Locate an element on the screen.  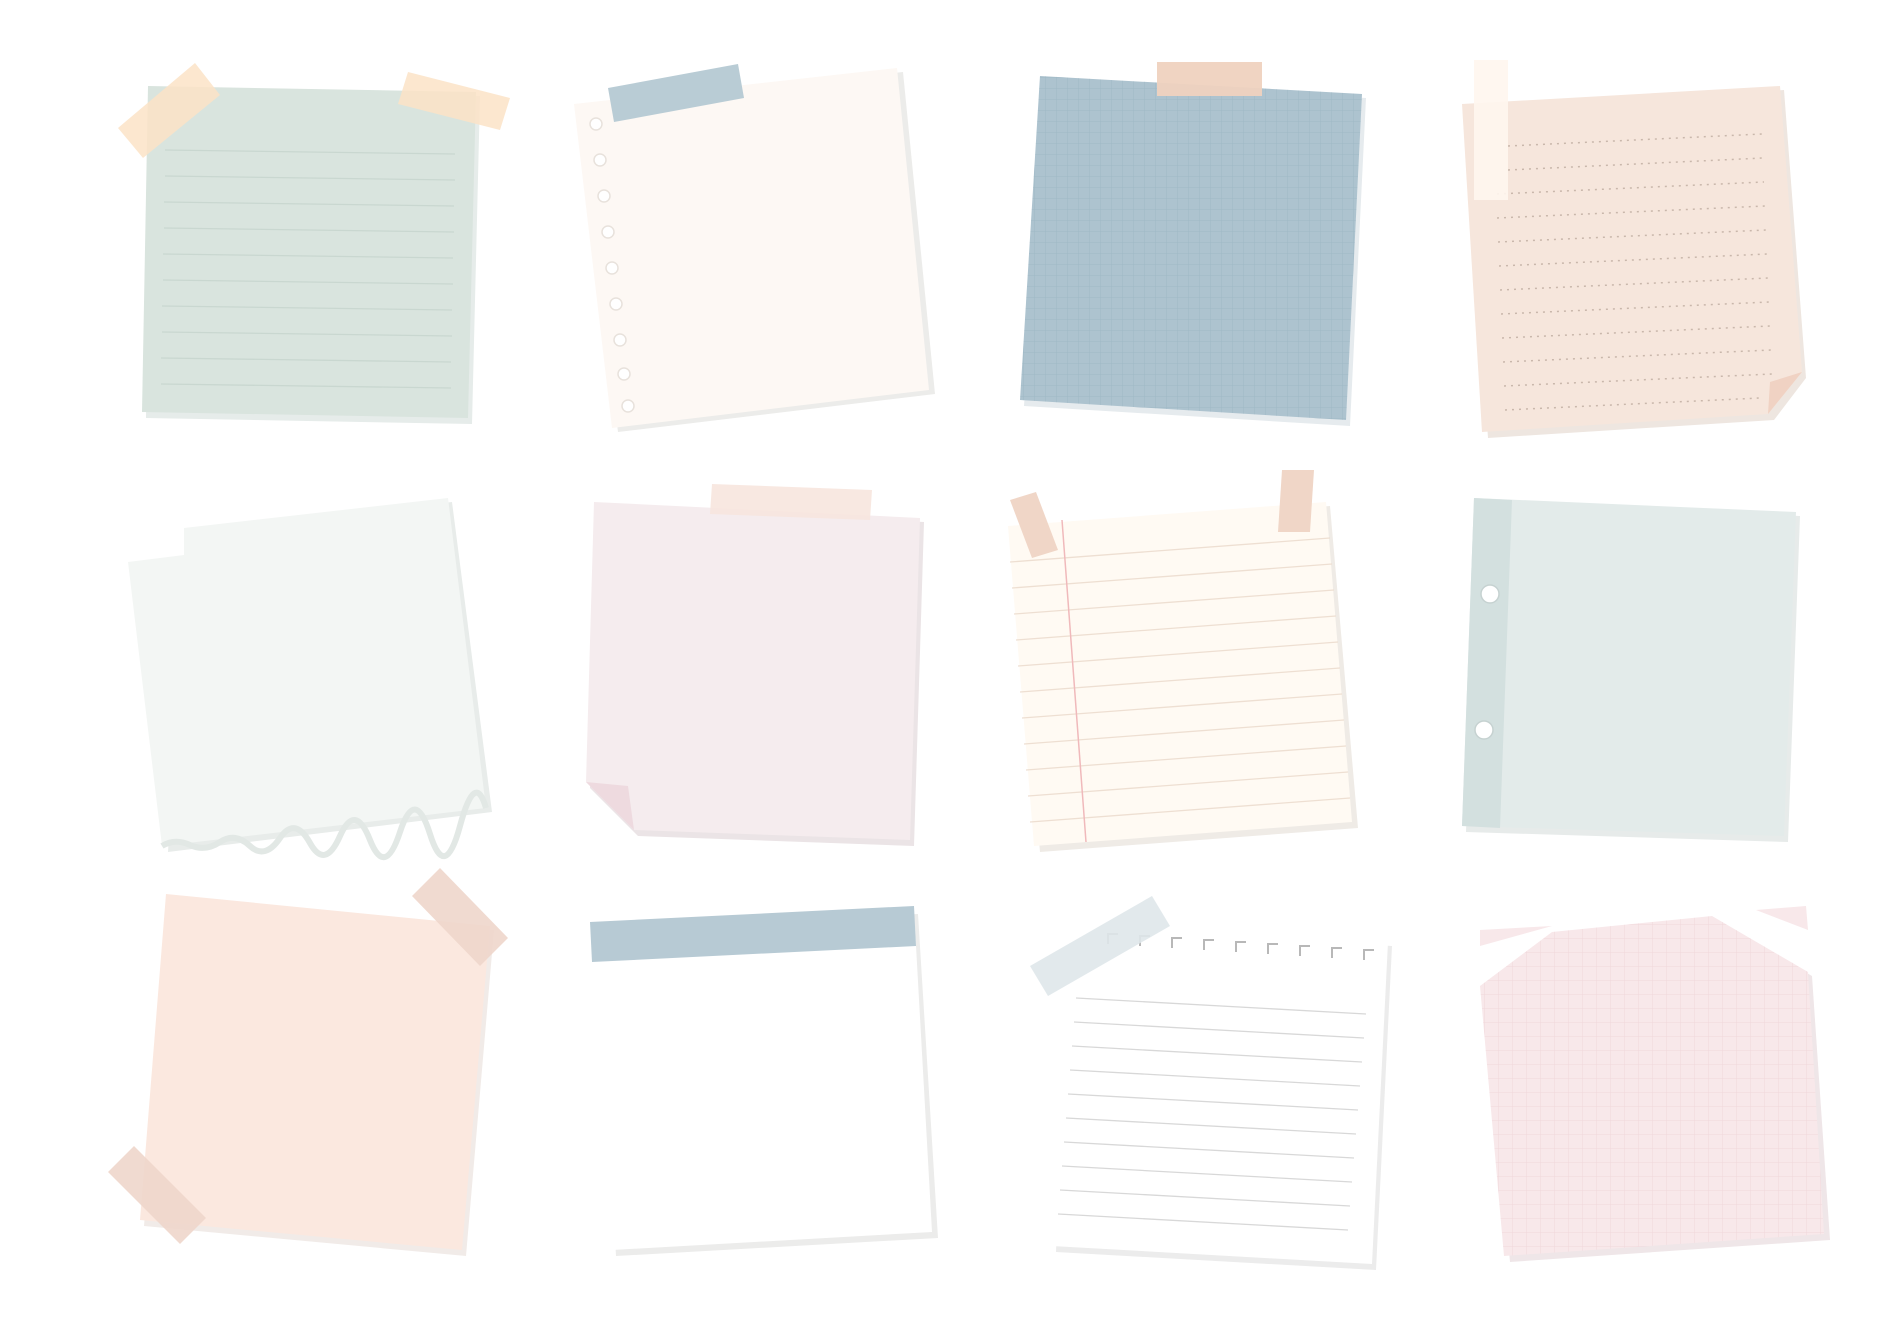
note-cream-spiral is located at coordinates (754, 248).